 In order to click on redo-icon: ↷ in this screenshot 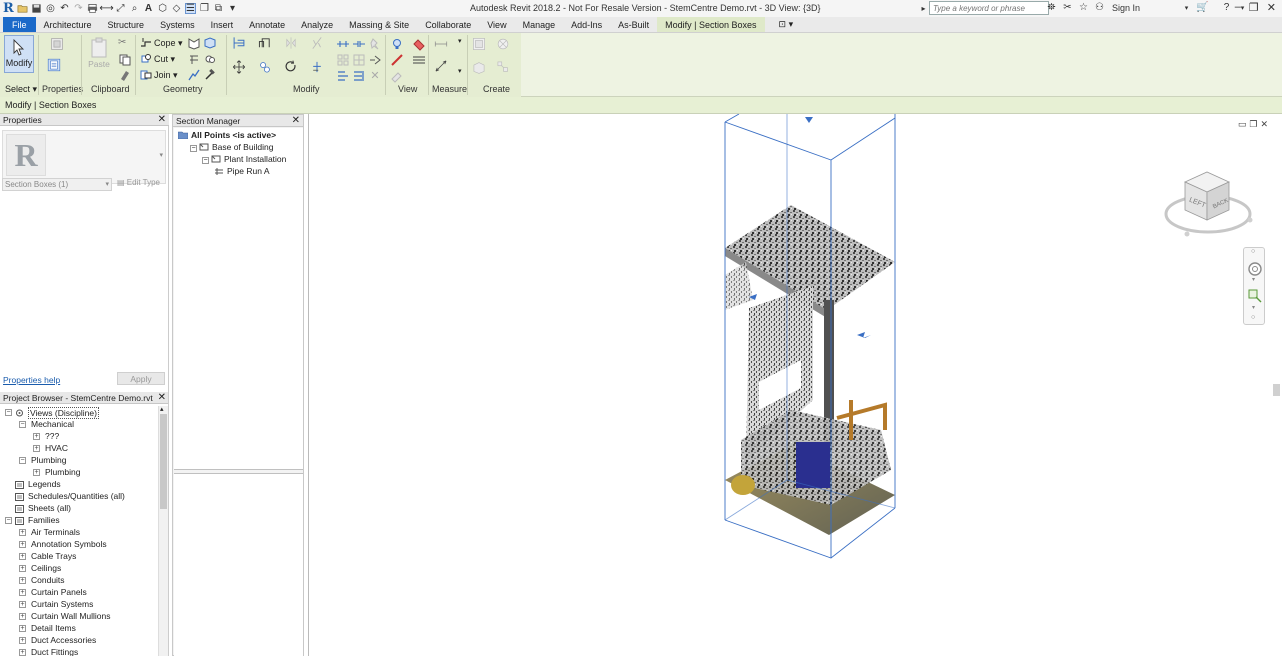, I will do `click(78, 8)`.